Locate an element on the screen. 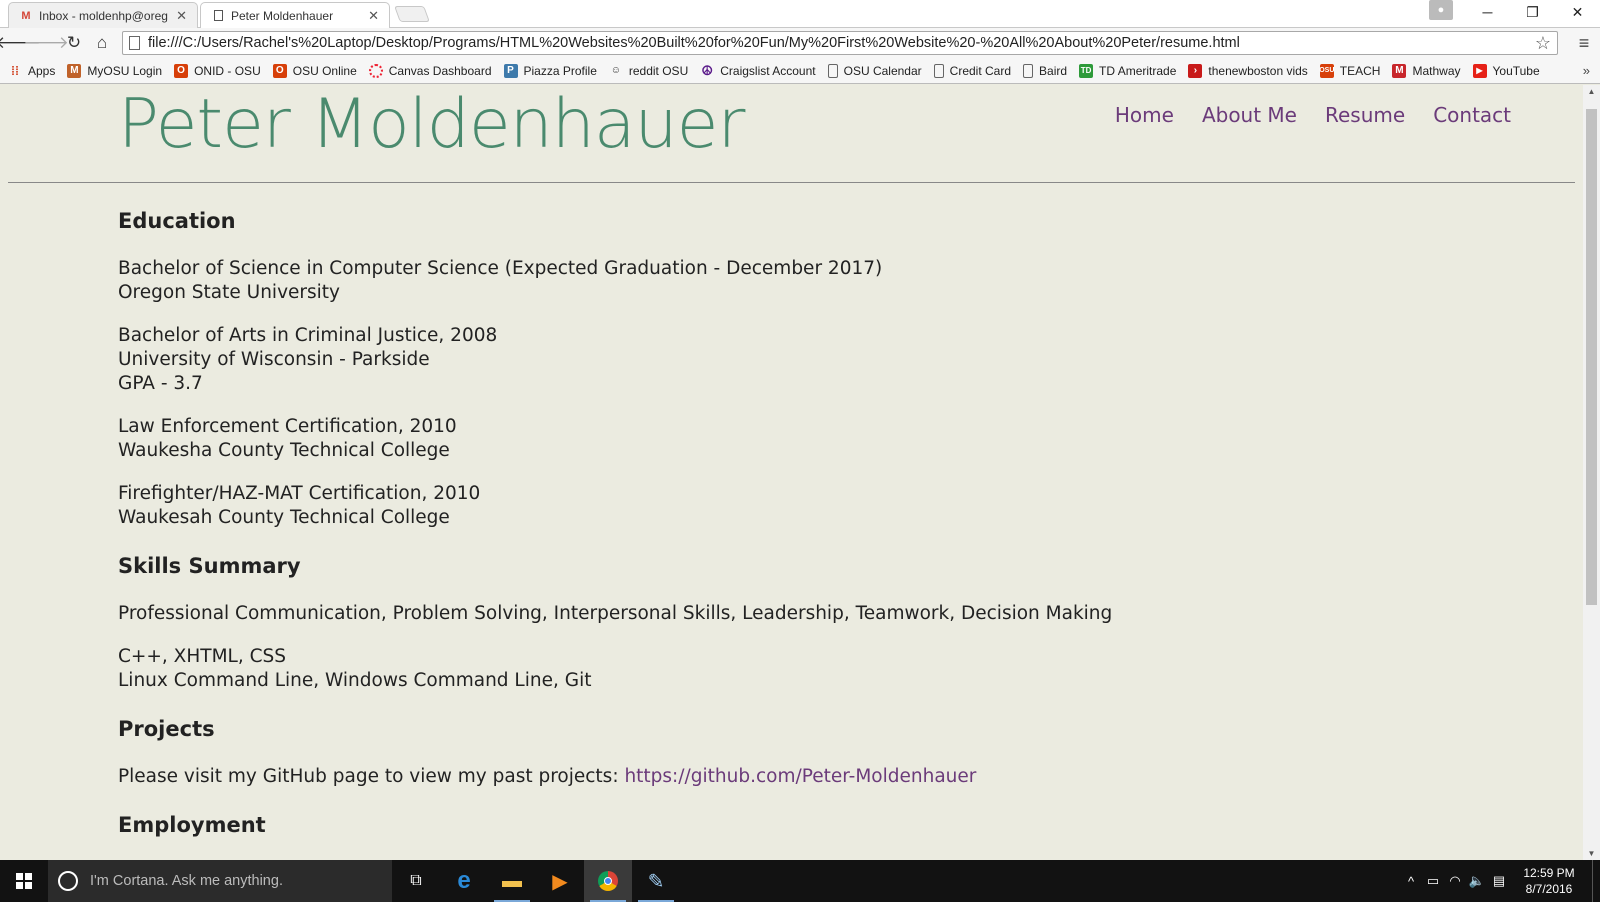  bookmark-credit-card: Credit Card is located at coordinates (972, 70).